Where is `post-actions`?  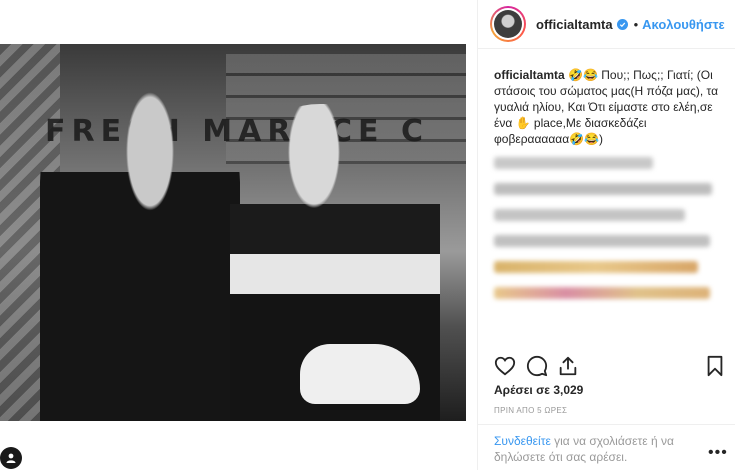 post-actions is located at coordinates (609, 367).